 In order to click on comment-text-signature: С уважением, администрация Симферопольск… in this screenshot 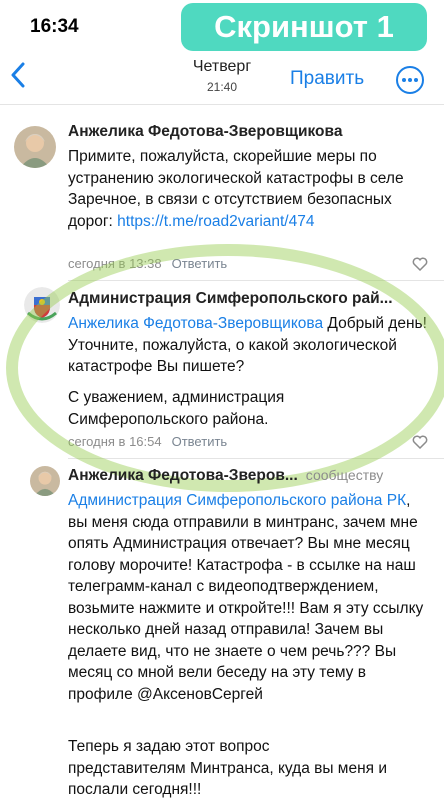, I will do `click(176, 408)`.